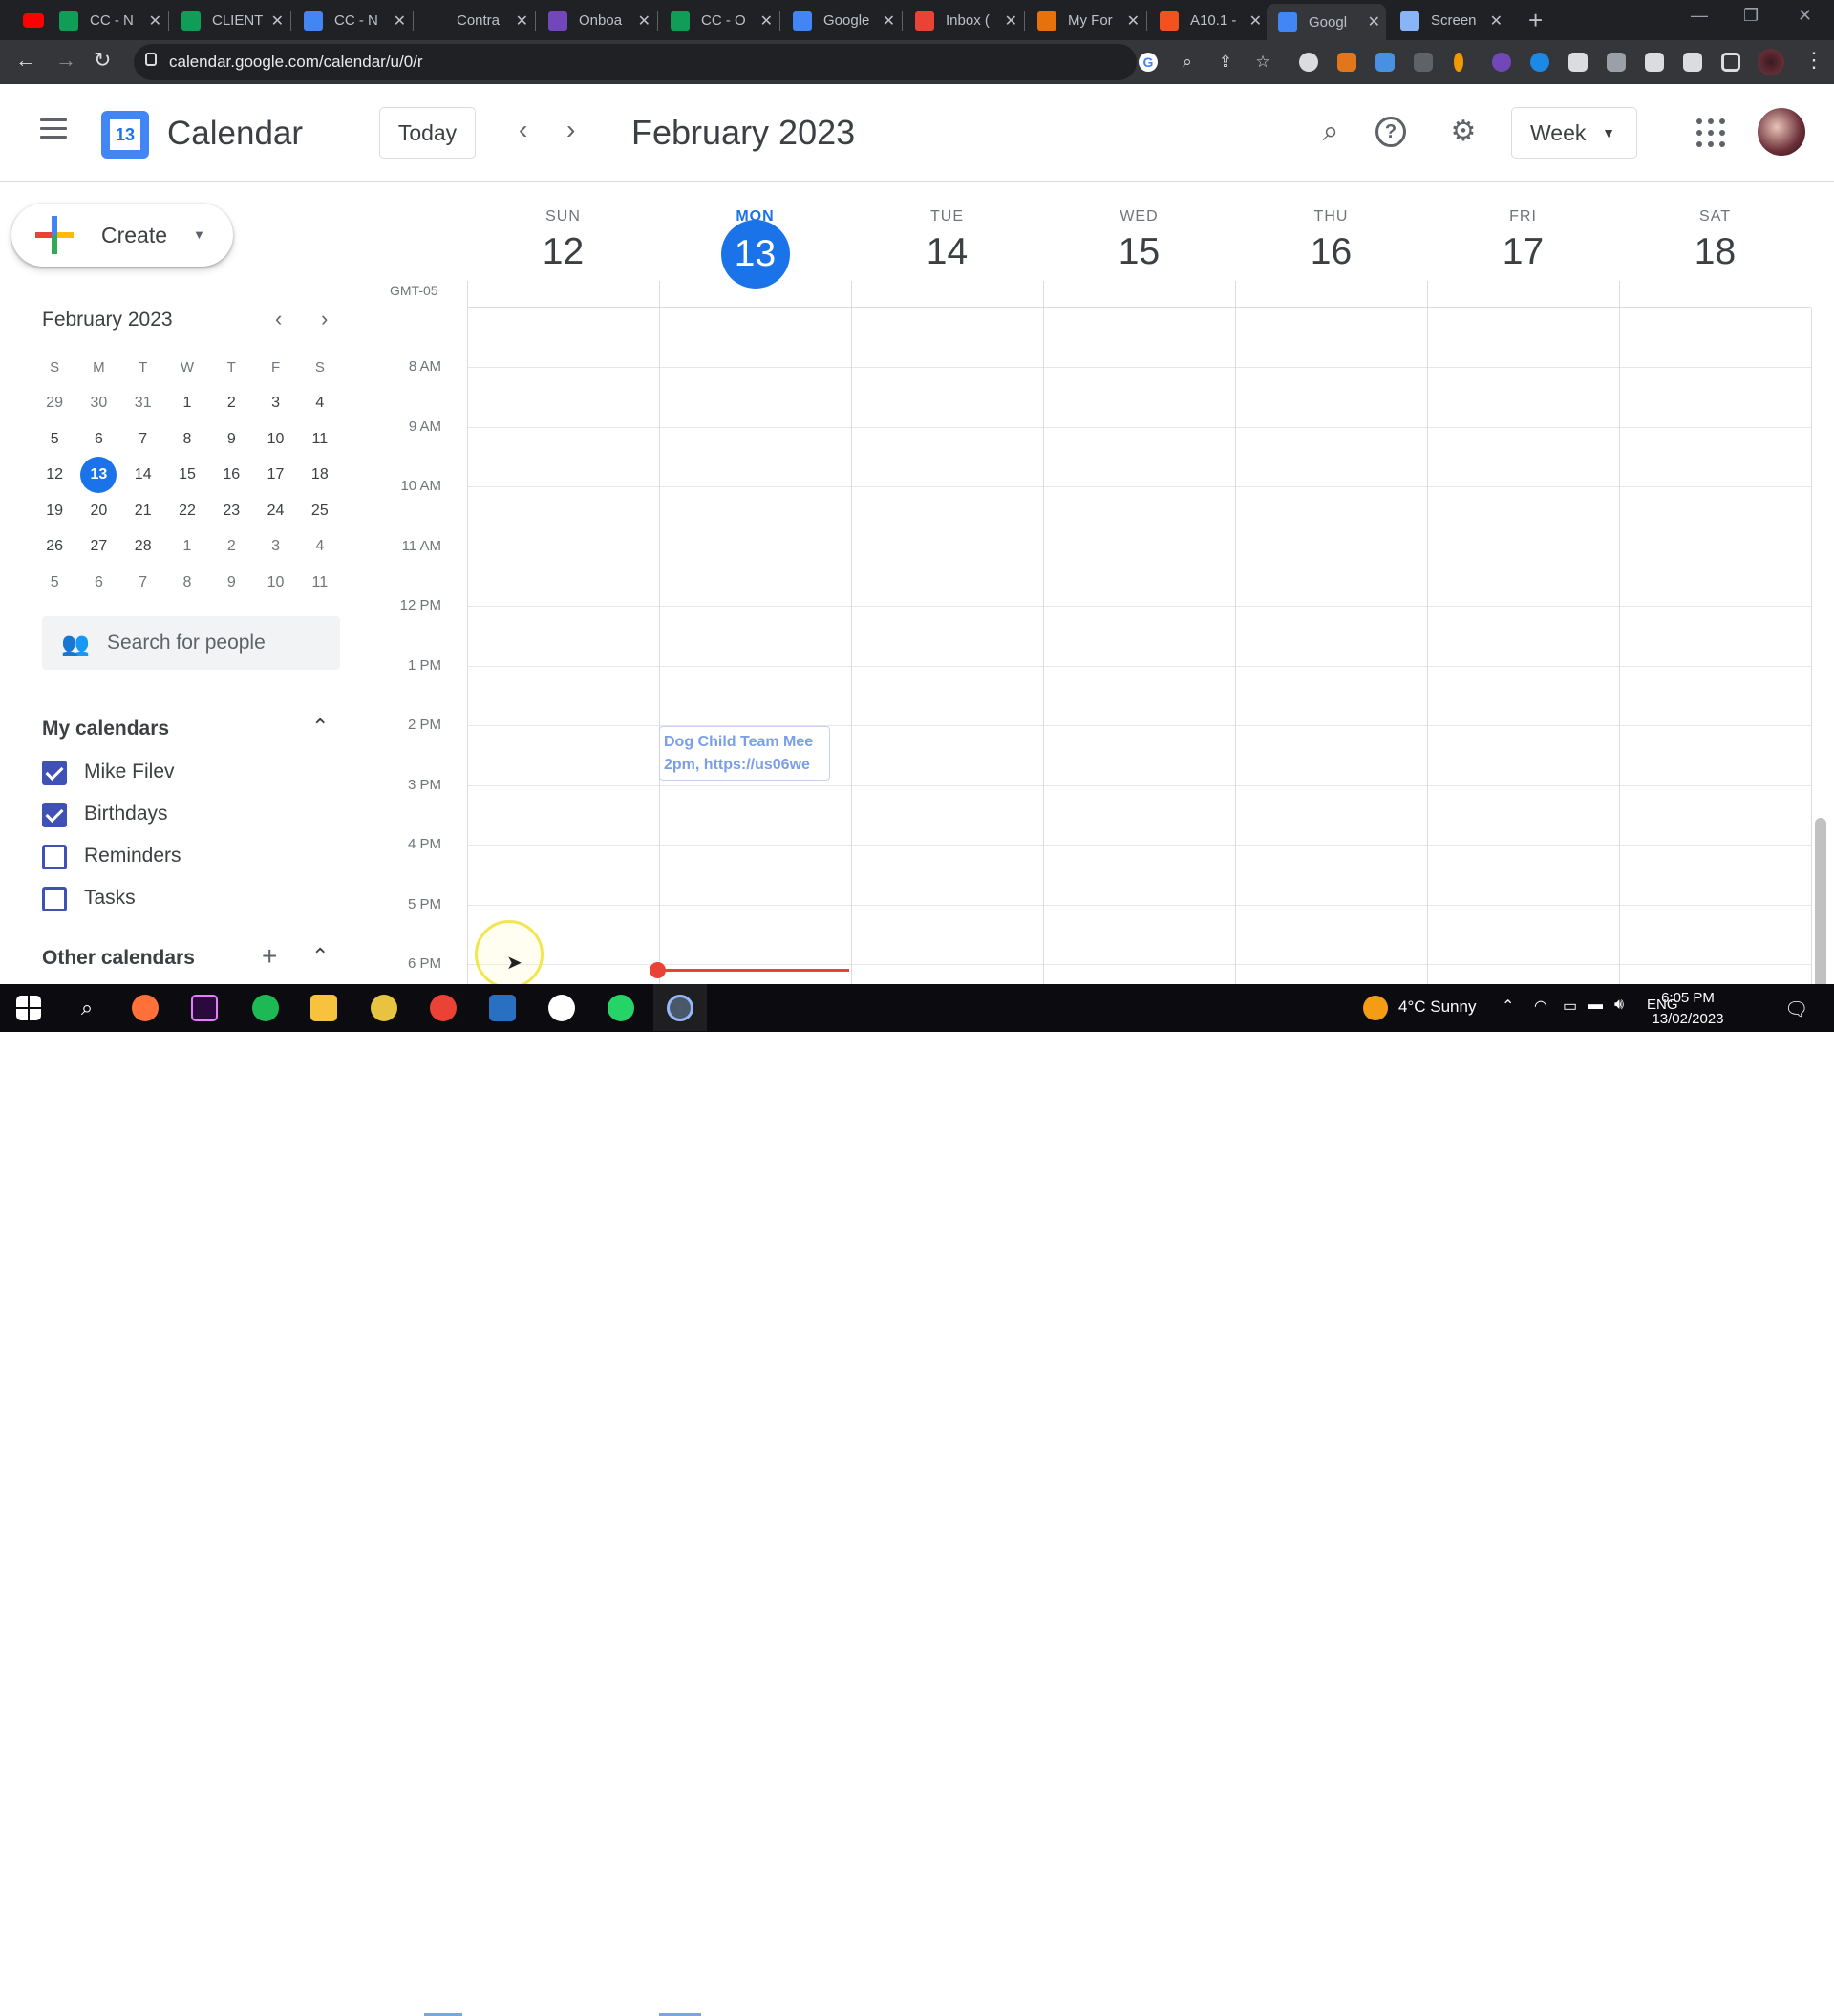 The image size is (1834, 2016). I want to click on volume-icon: 🔊︎, so click(1619, 1006).